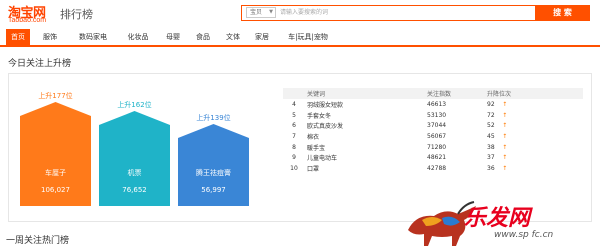 This screenshot has height=250, width=600. Describe the element at coordinates (55, 154) in the screenshot. I see `top3-bar: 车厘子 106,027` at that location.